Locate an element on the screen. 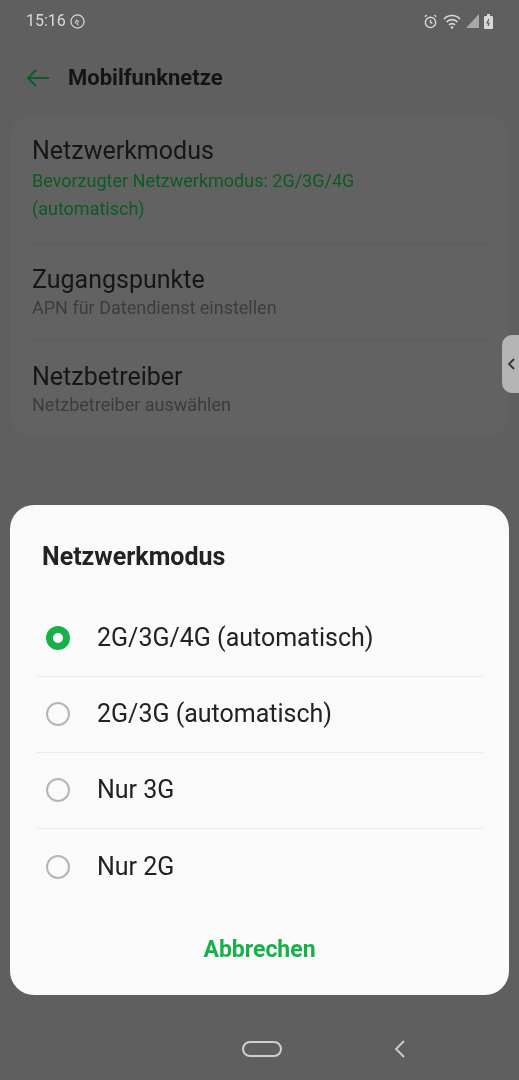  radio-option: 2G/3G (automatisch) is located at coordinates (259, 714).